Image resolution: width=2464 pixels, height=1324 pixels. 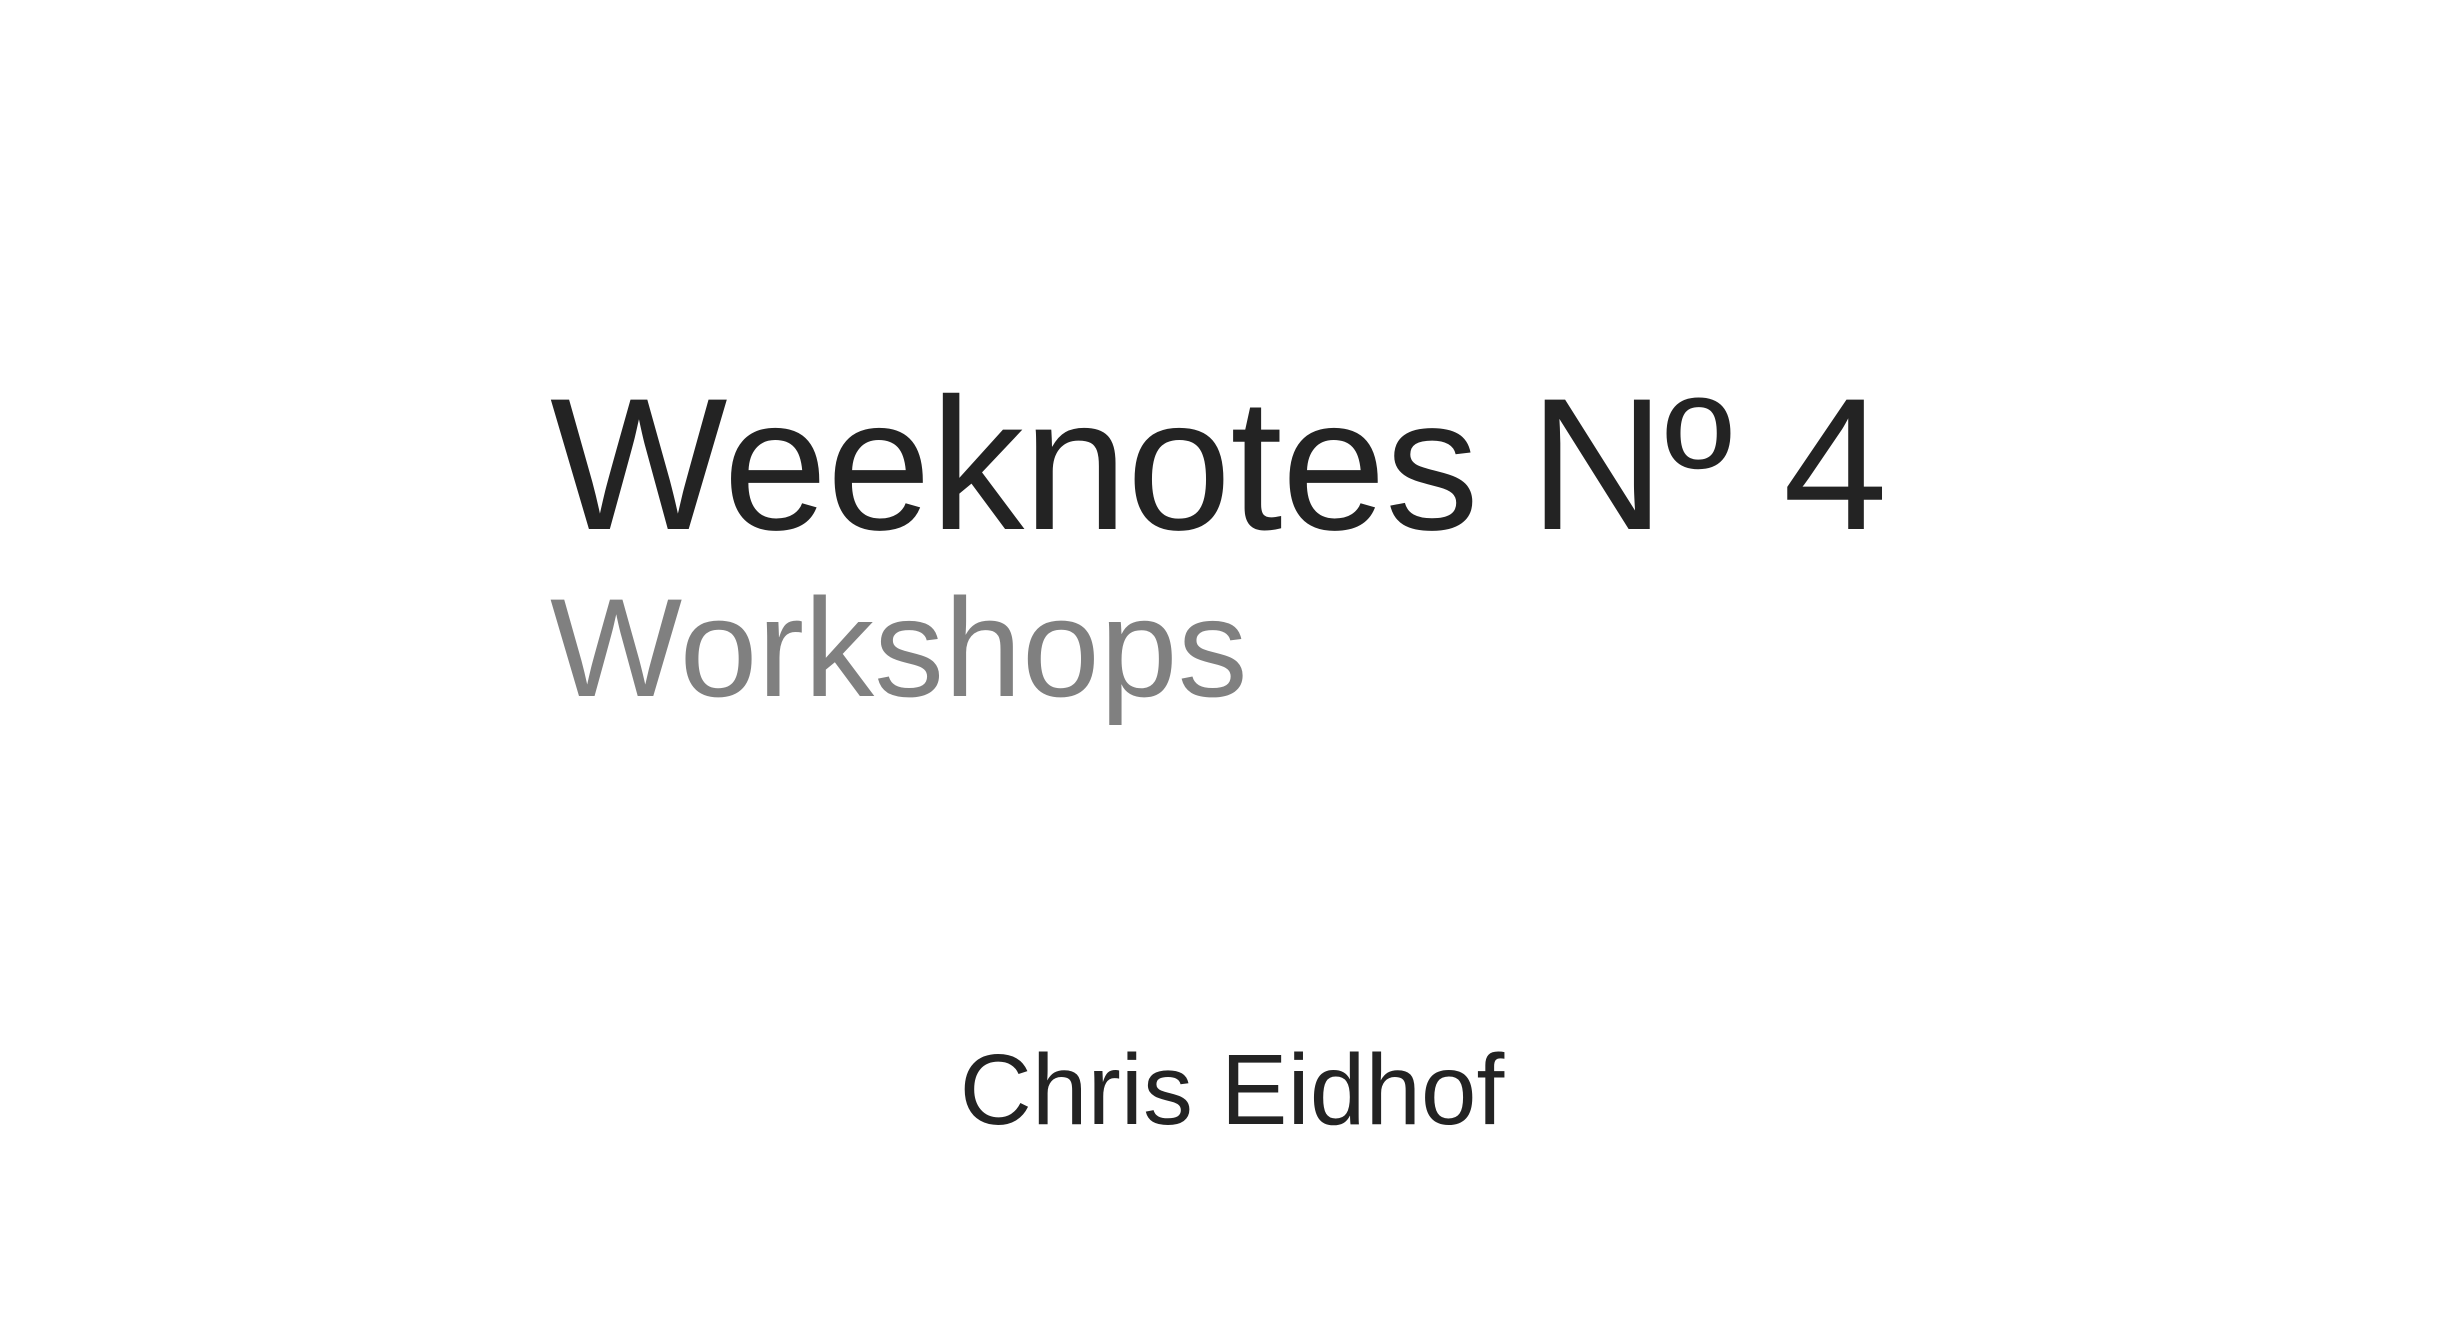 What do you see at coordinates (899, 647) in the screenshot?
I see `slide-subtitle: Workshops` at bounding box center [899, 647].